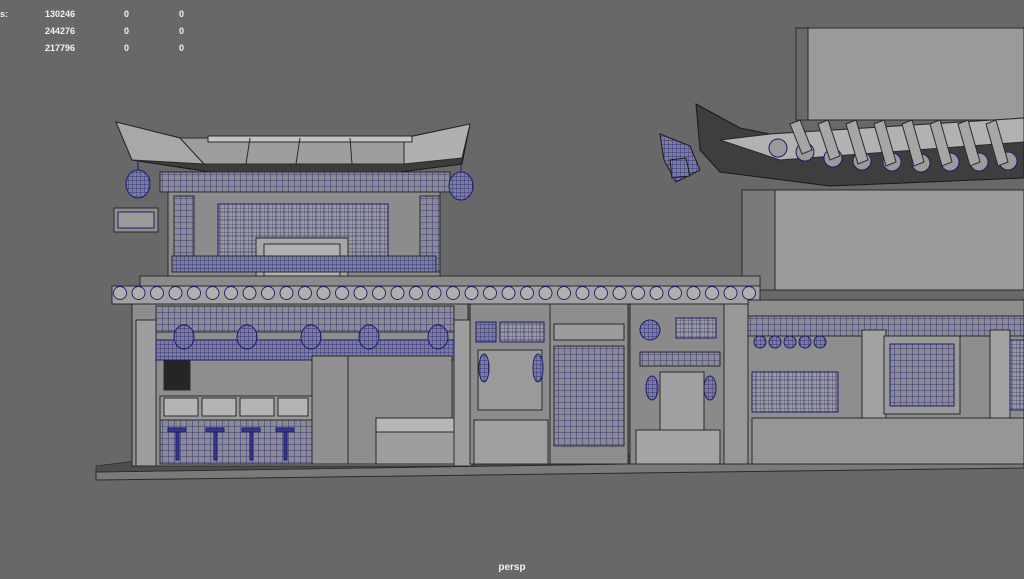  What do you see at coordinates (282, 227) in the screenshot?
I see `pavilion-upper-floor` at bounding box center [282, 227].